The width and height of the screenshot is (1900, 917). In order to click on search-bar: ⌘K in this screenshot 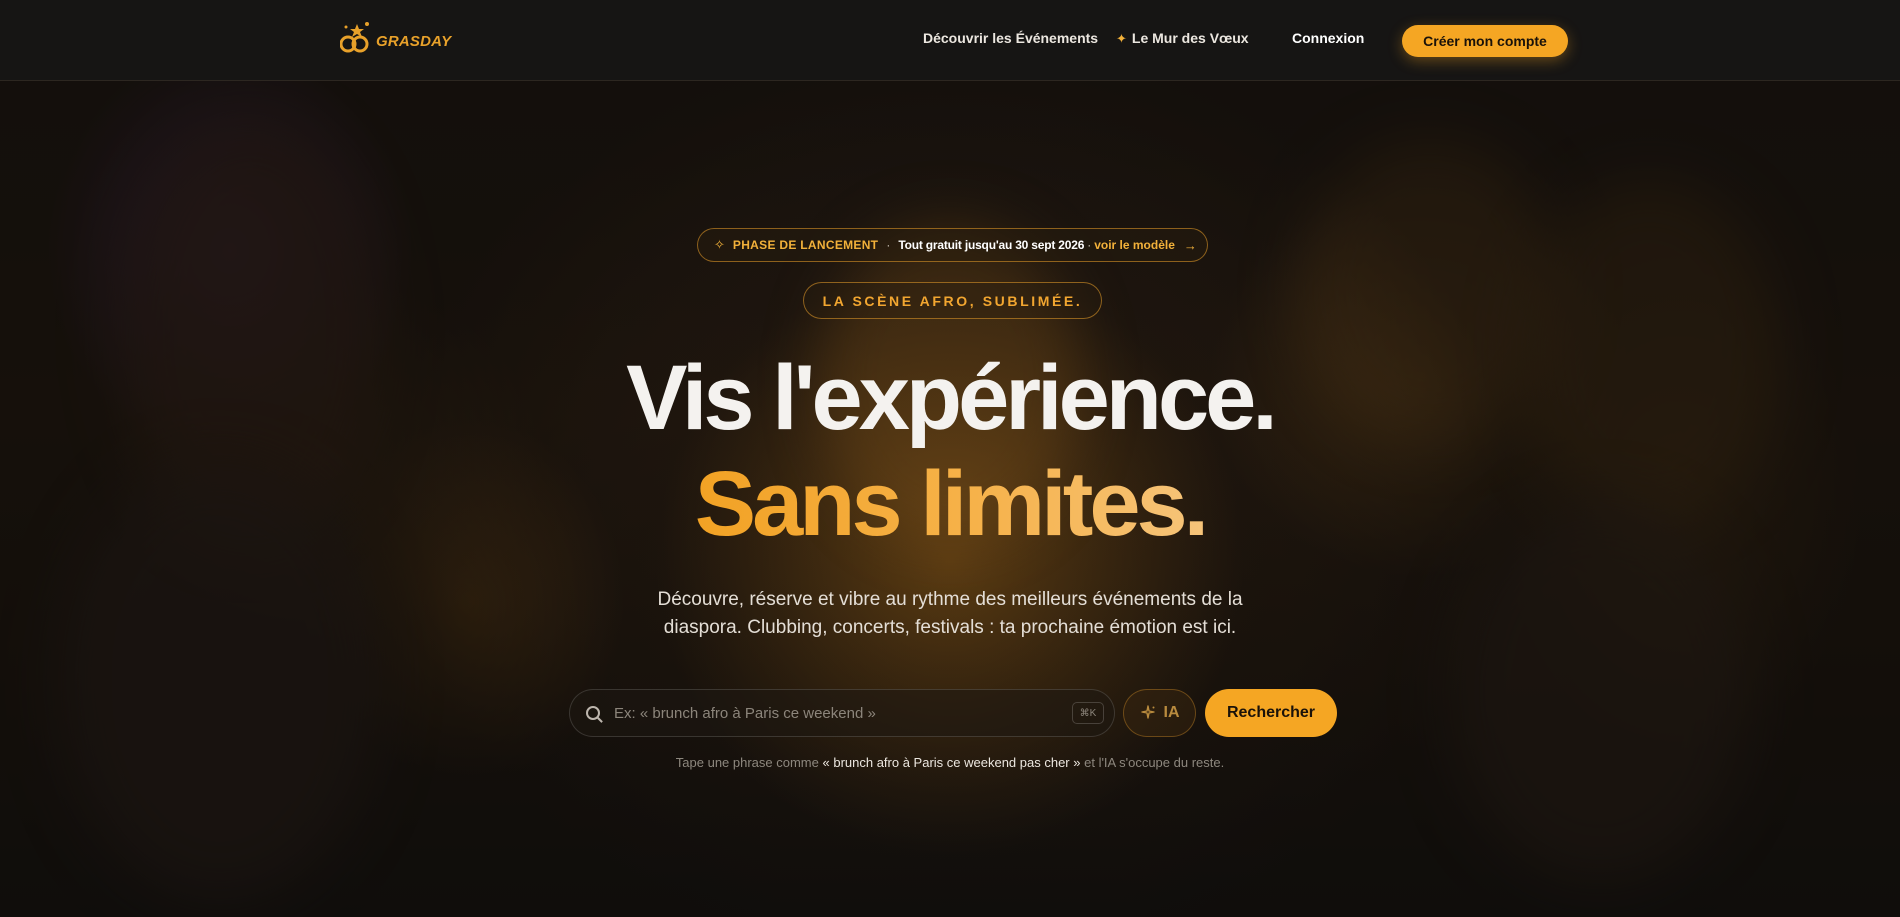, I will do `click(842, 713)`.